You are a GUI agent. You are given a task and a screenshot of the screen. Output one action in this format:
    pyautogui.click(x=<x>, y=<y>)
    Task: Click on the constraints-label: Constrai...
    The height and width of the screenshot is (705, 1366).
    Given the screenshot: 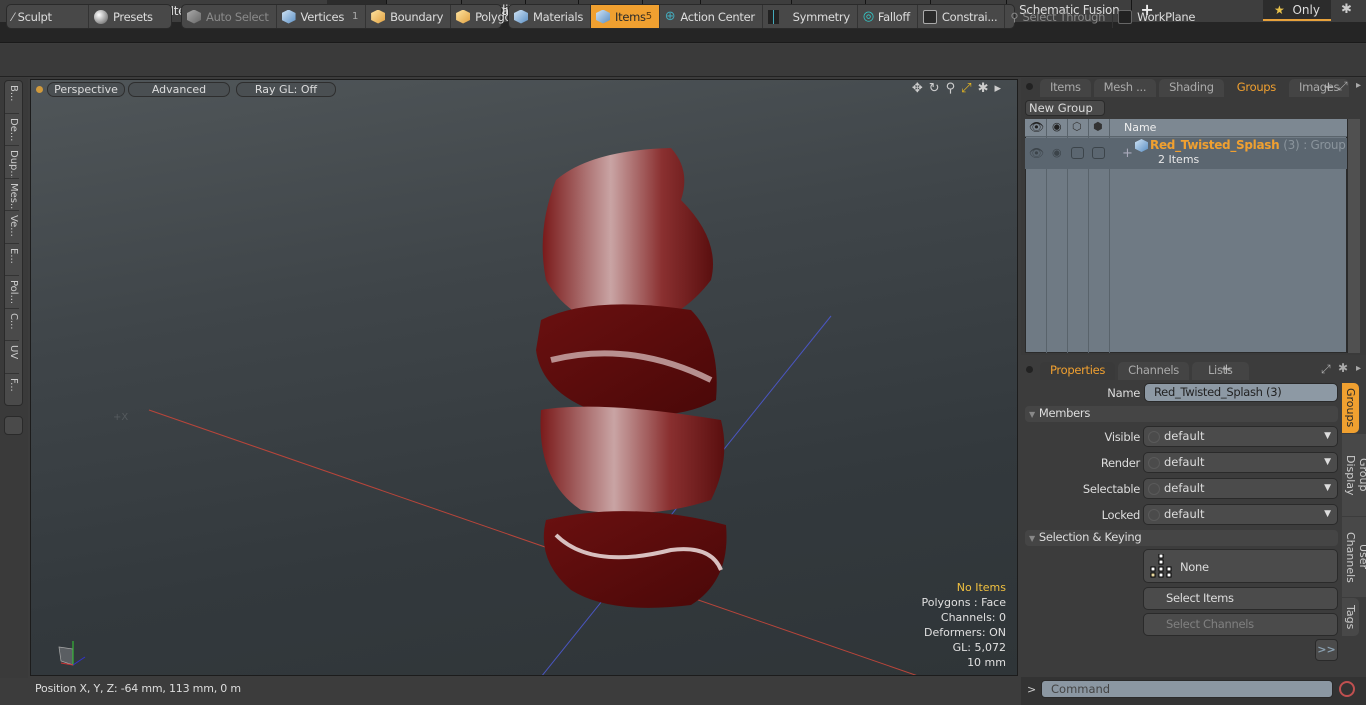 What is the action you would take?
    pyautogui.click(x=969, y=16)
    